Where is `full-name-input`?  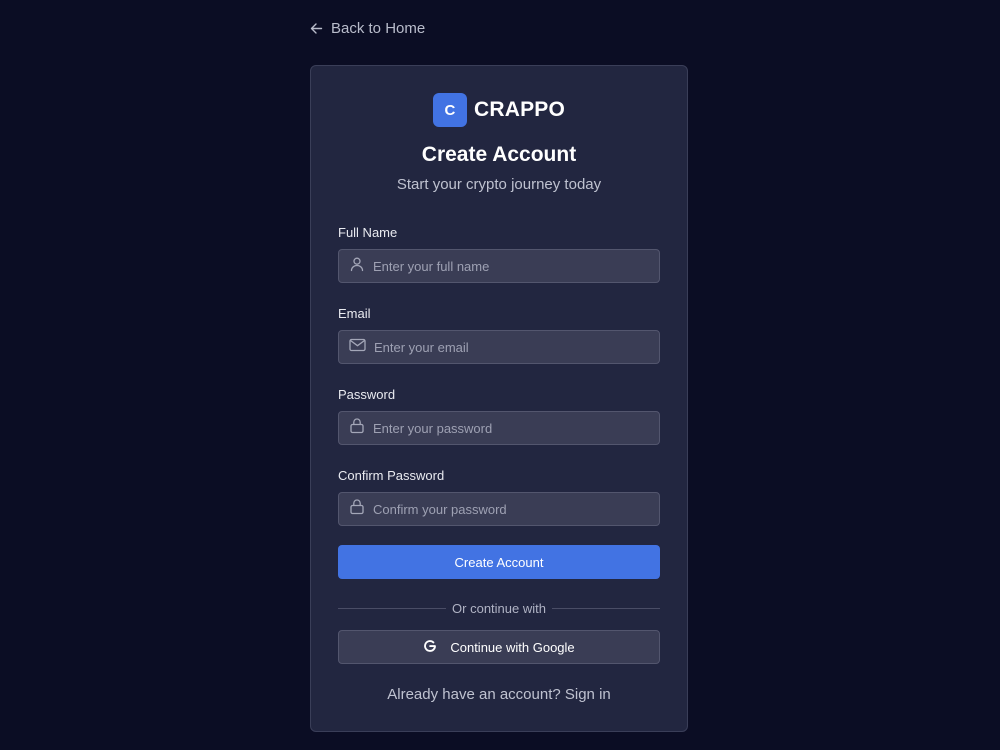
full-name-input is located at coordinates (516, 266).